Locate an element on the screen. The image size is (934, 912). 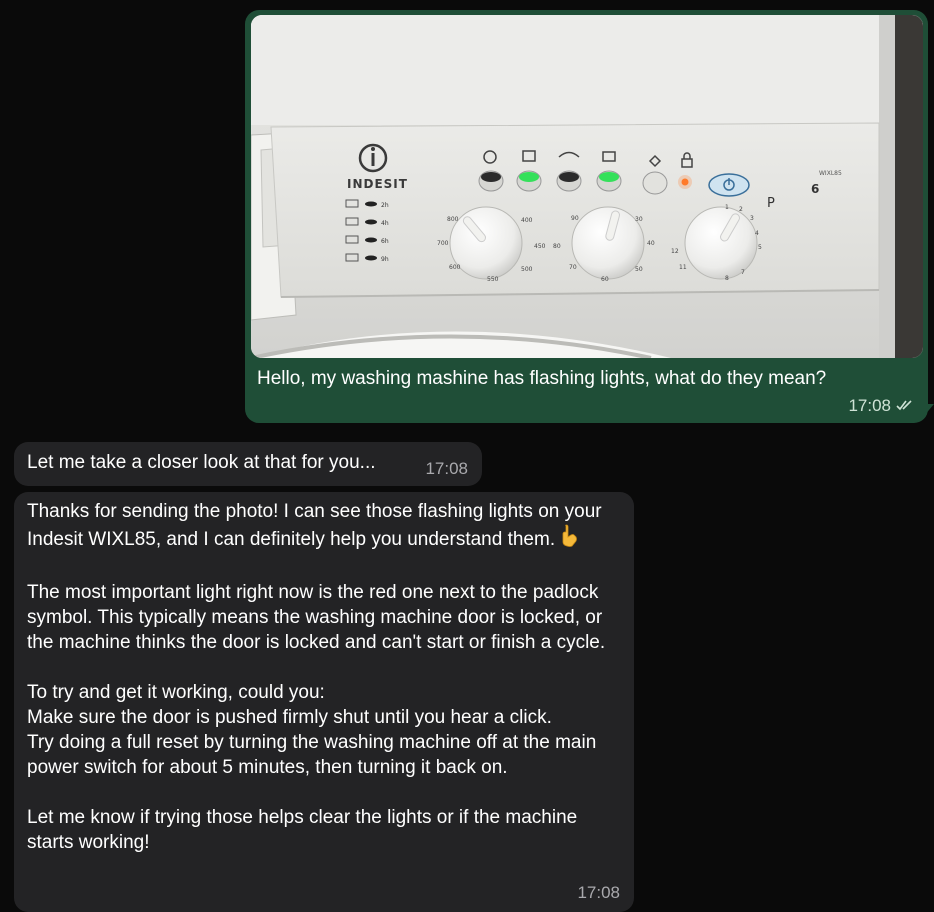
svg-text: 80 is located at coordinates (557, 246).